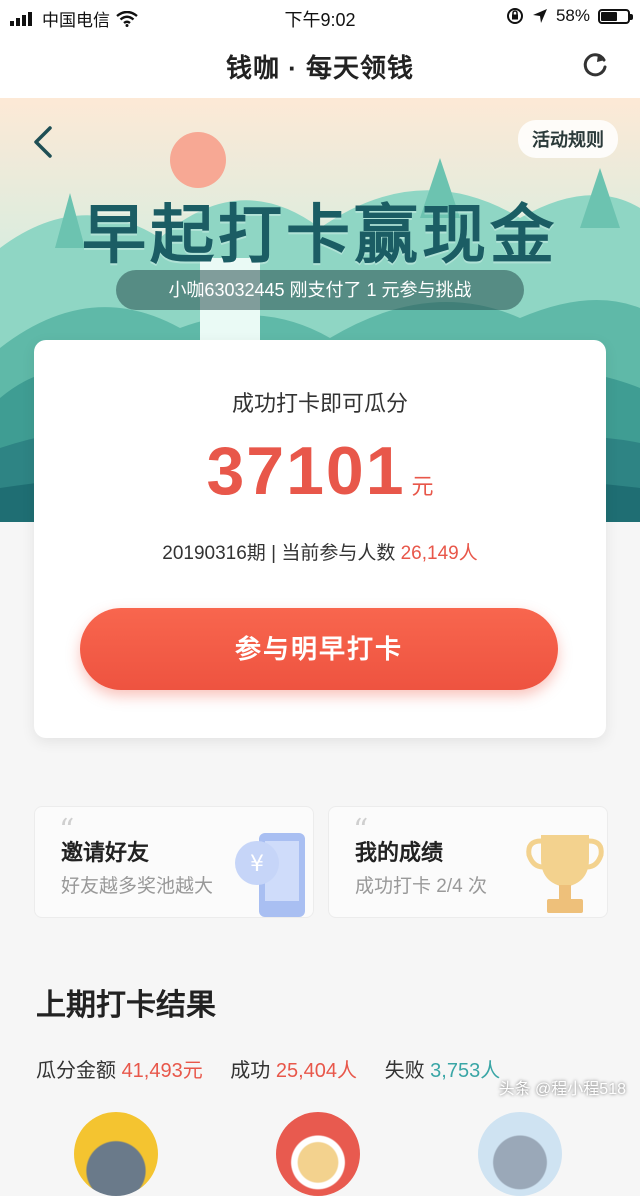  I want to click on join-checkin-button: 参与明早打卡, so click(319, 649).